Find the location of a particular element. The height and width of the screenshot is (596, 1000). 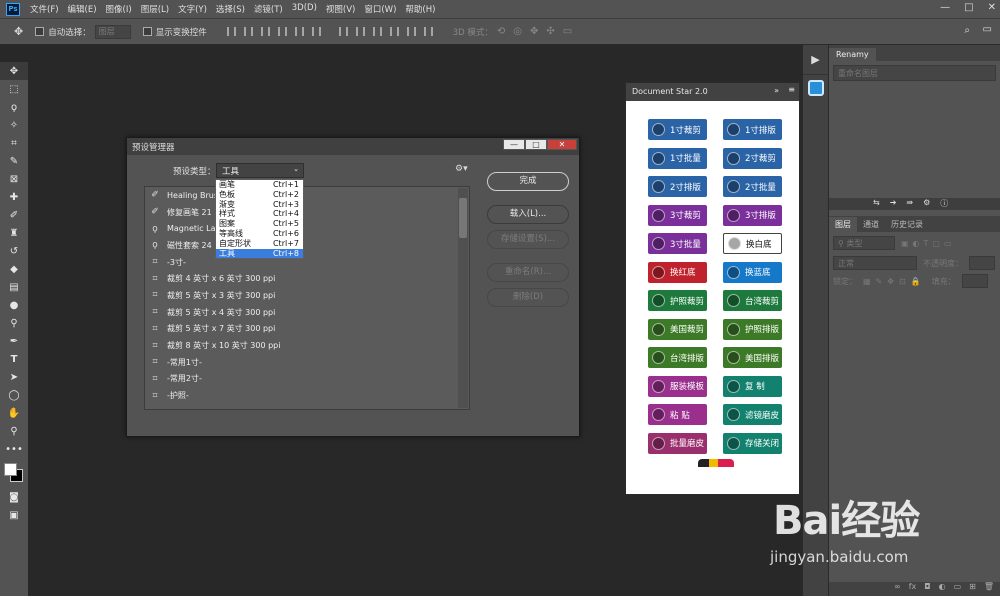

menu-item: 图像(I) is located at coordinates (119, 9).